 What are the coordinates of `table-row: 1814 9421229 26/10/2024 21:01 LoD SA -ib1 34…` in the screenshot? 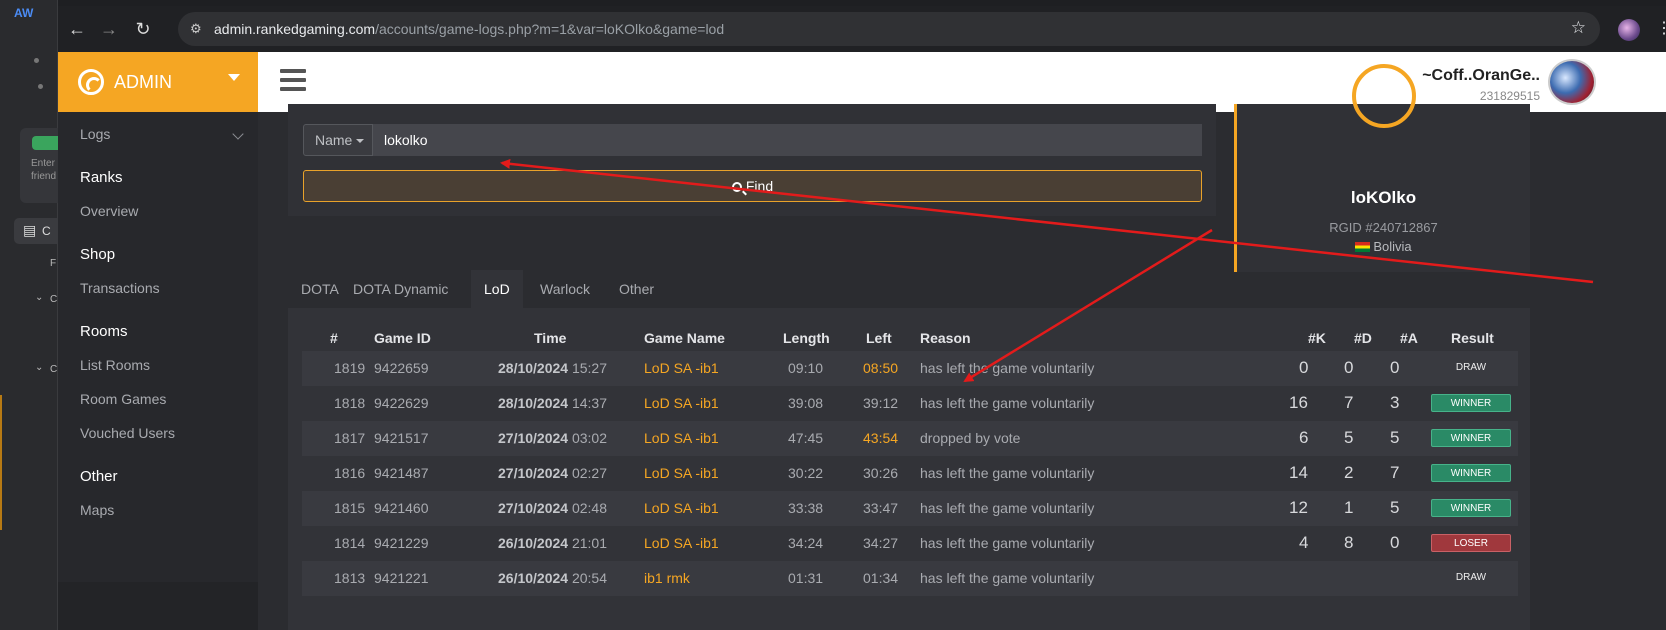 It's located at (910, 543).